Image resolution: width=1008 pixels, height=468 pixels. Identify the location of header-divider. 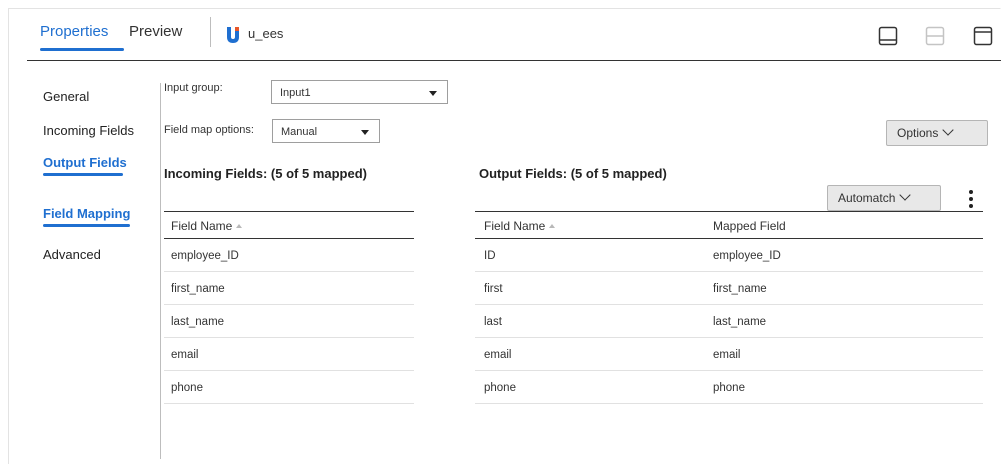
(210, 32).